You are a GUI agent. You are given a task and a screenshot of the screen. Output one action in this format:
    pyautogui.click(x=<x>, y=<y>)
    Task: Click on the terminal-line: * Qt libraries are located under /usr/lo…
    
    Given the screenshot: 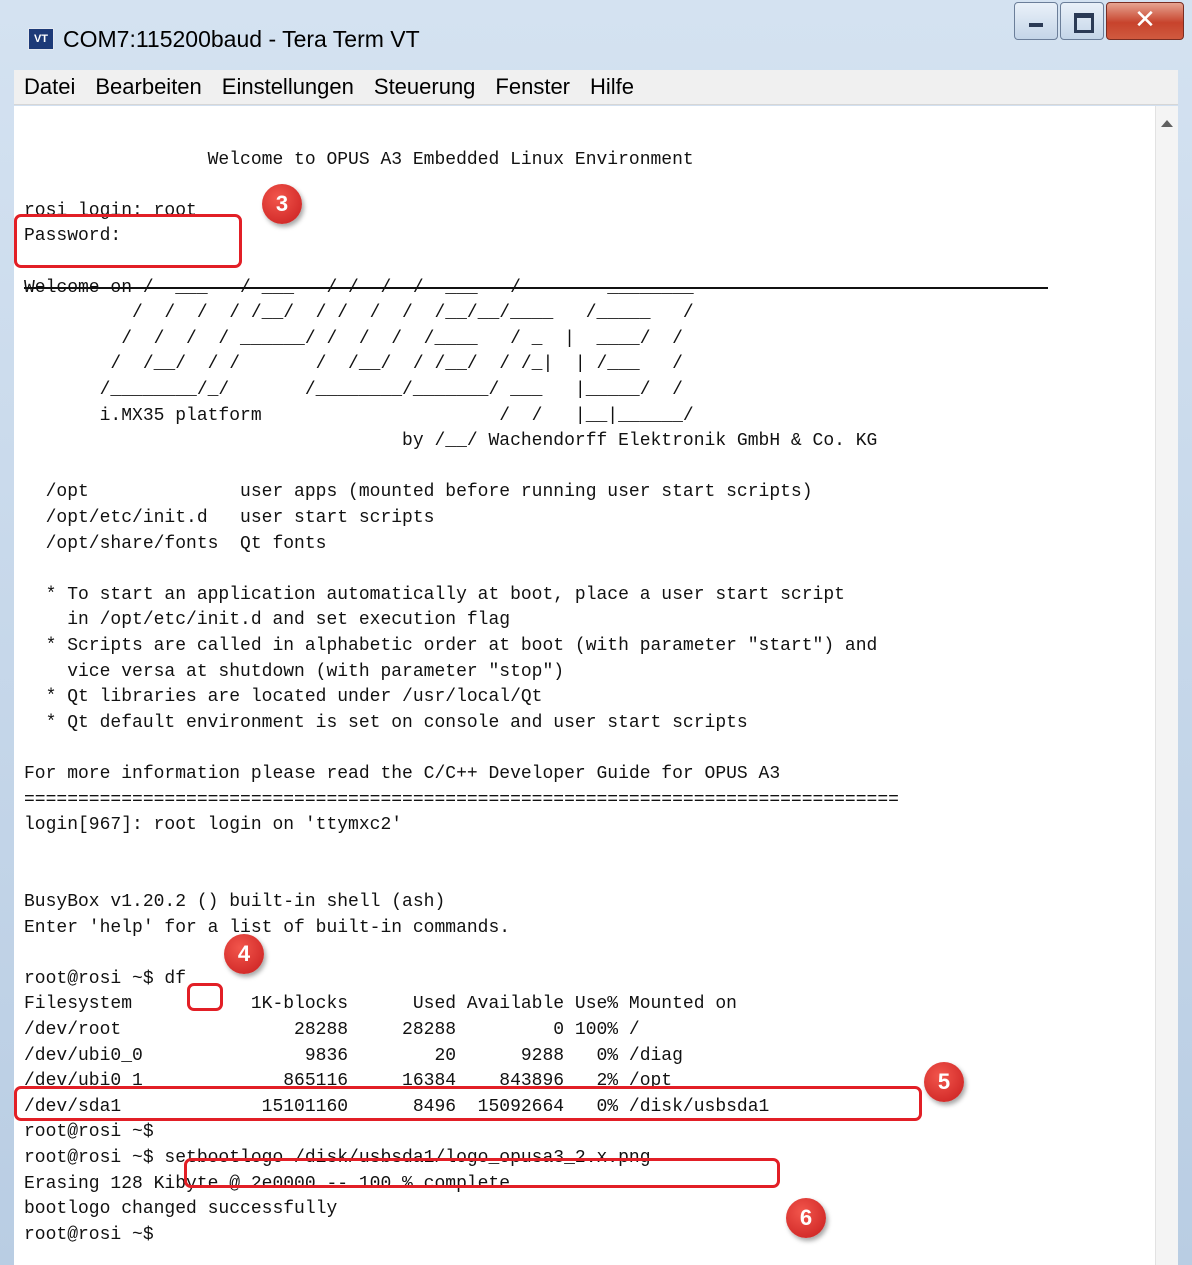 What is the action you would take?
    pyautogui.click(x=283, y=697)
    